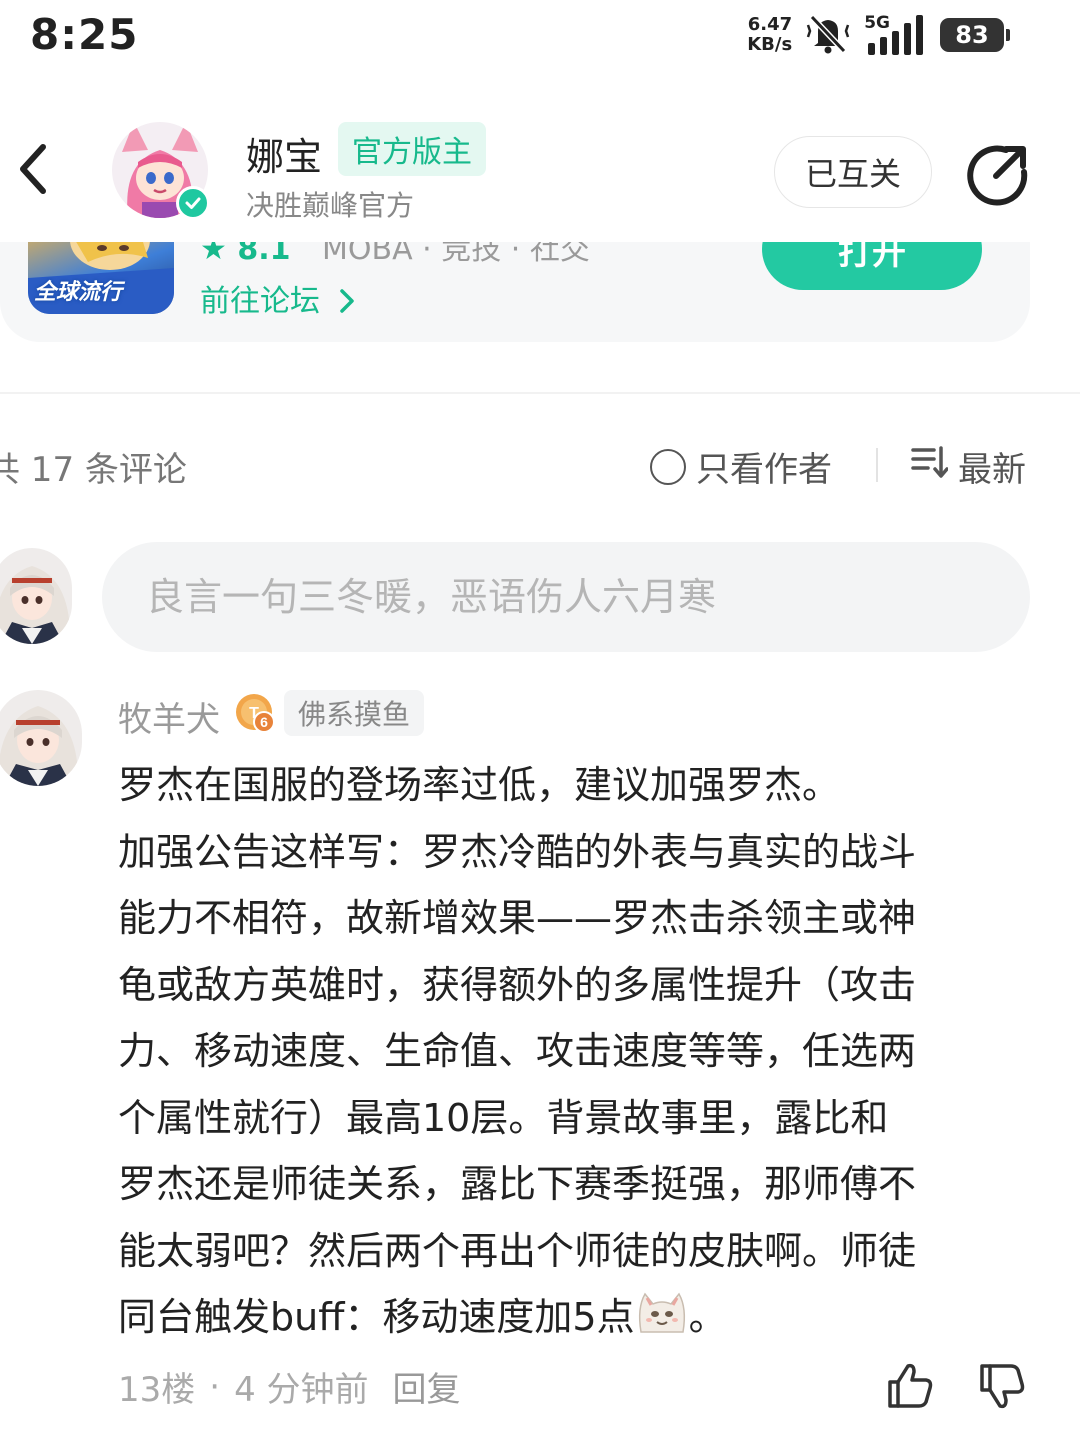 Image resolution: width=1080 pixels, height=1440 pixels. Describe the element at coordinates (770, 24) in the screenshot. I see `network-speed-value: 6.47` at that location.